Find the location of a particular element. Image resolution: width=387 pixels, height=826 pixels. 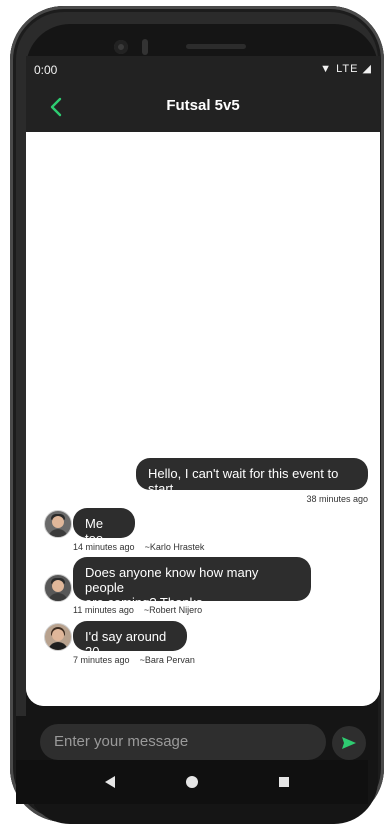

square-recents-icon is located at coordinates (284, 782).